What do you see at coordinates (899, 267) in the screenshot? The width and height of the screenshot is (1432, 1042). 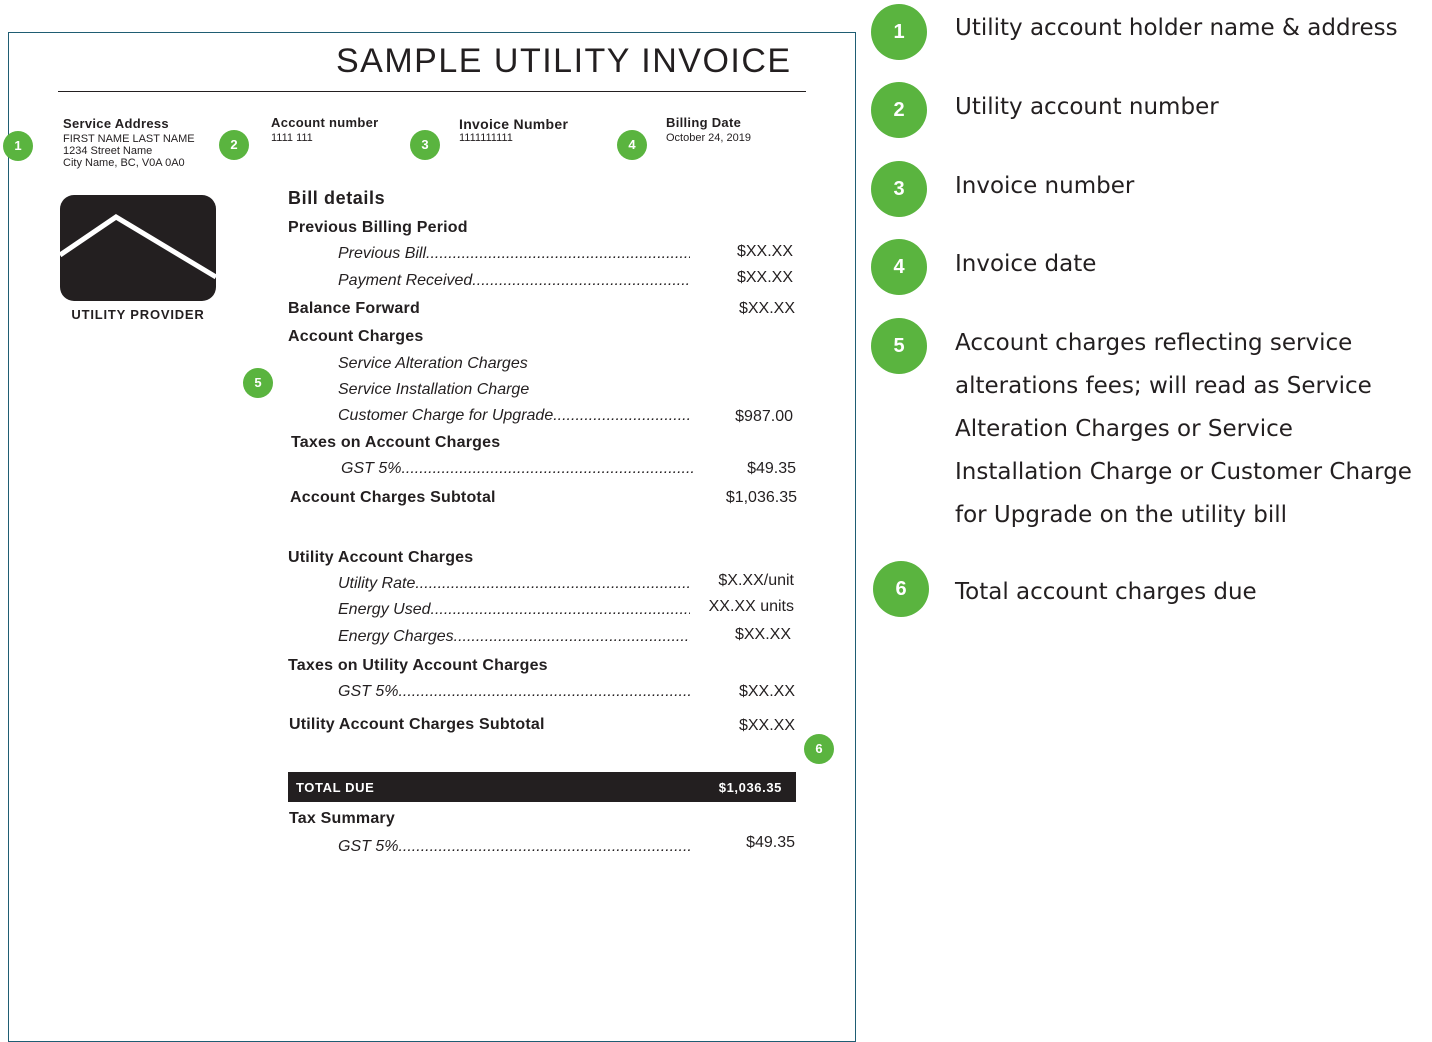 I see `legend-marker-4: 4` at bounding box center [899, 267].